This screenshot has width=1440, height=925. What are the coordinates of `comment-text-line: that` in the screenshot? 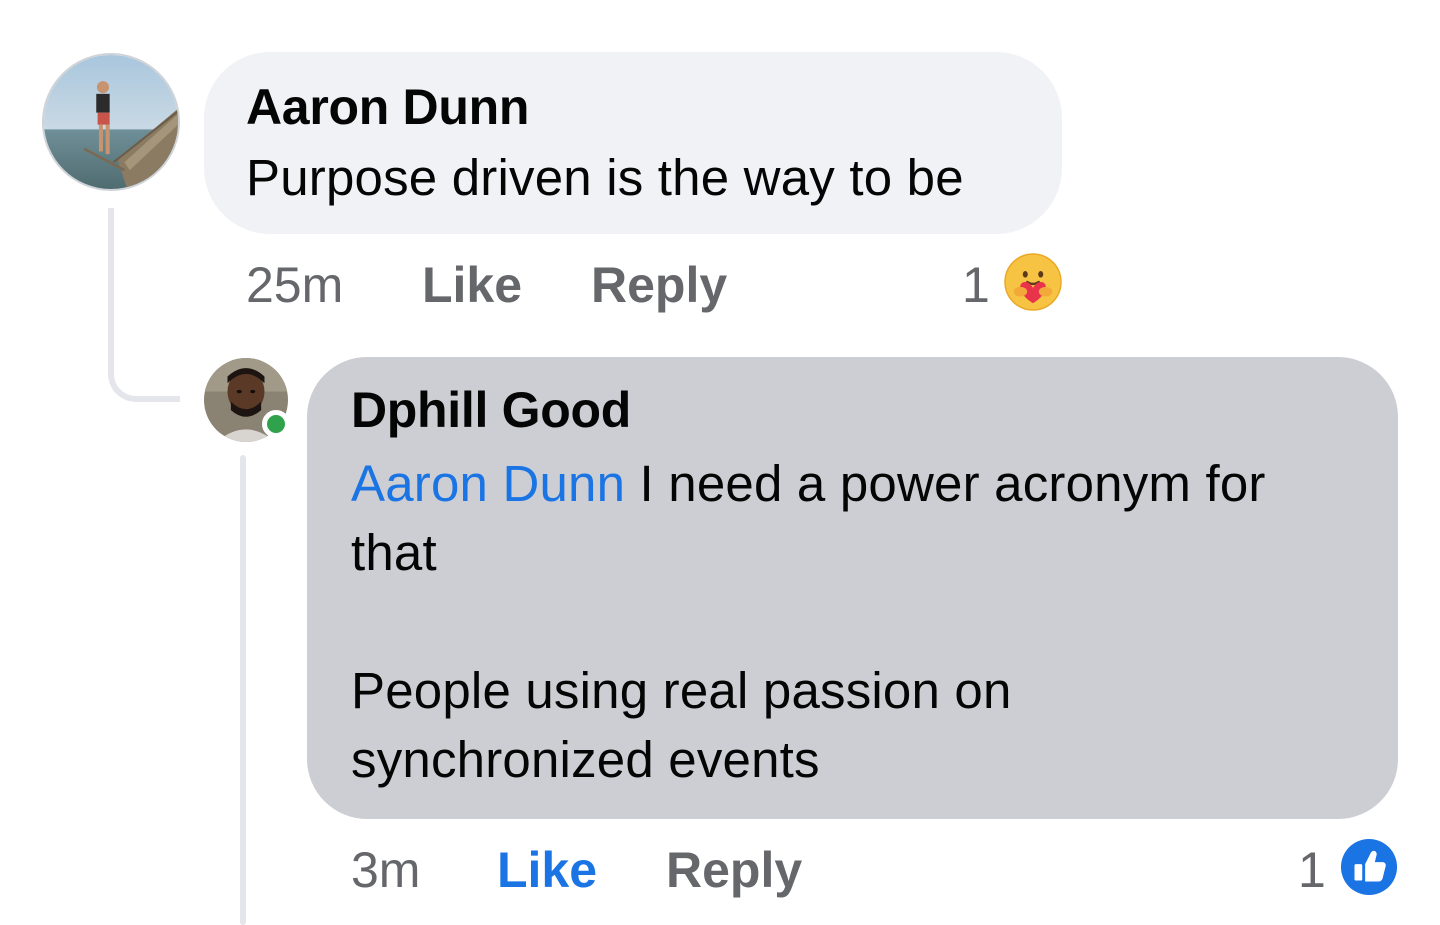 It's located at (394, 552).